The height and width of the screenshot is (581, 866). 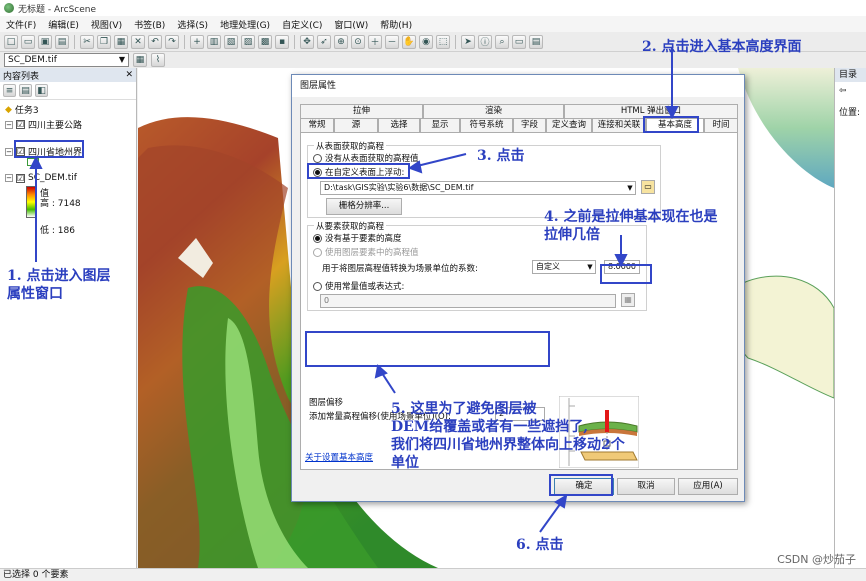 I want to click on annotation-6: 6. 点击, so click(x=540, y=545).